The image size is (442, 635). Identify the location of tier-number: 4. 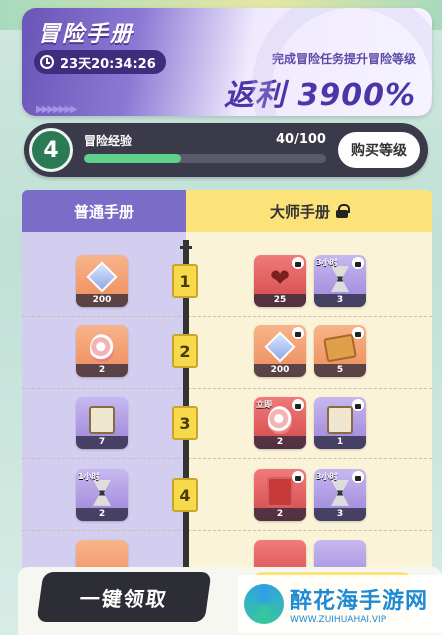
(185, 495).